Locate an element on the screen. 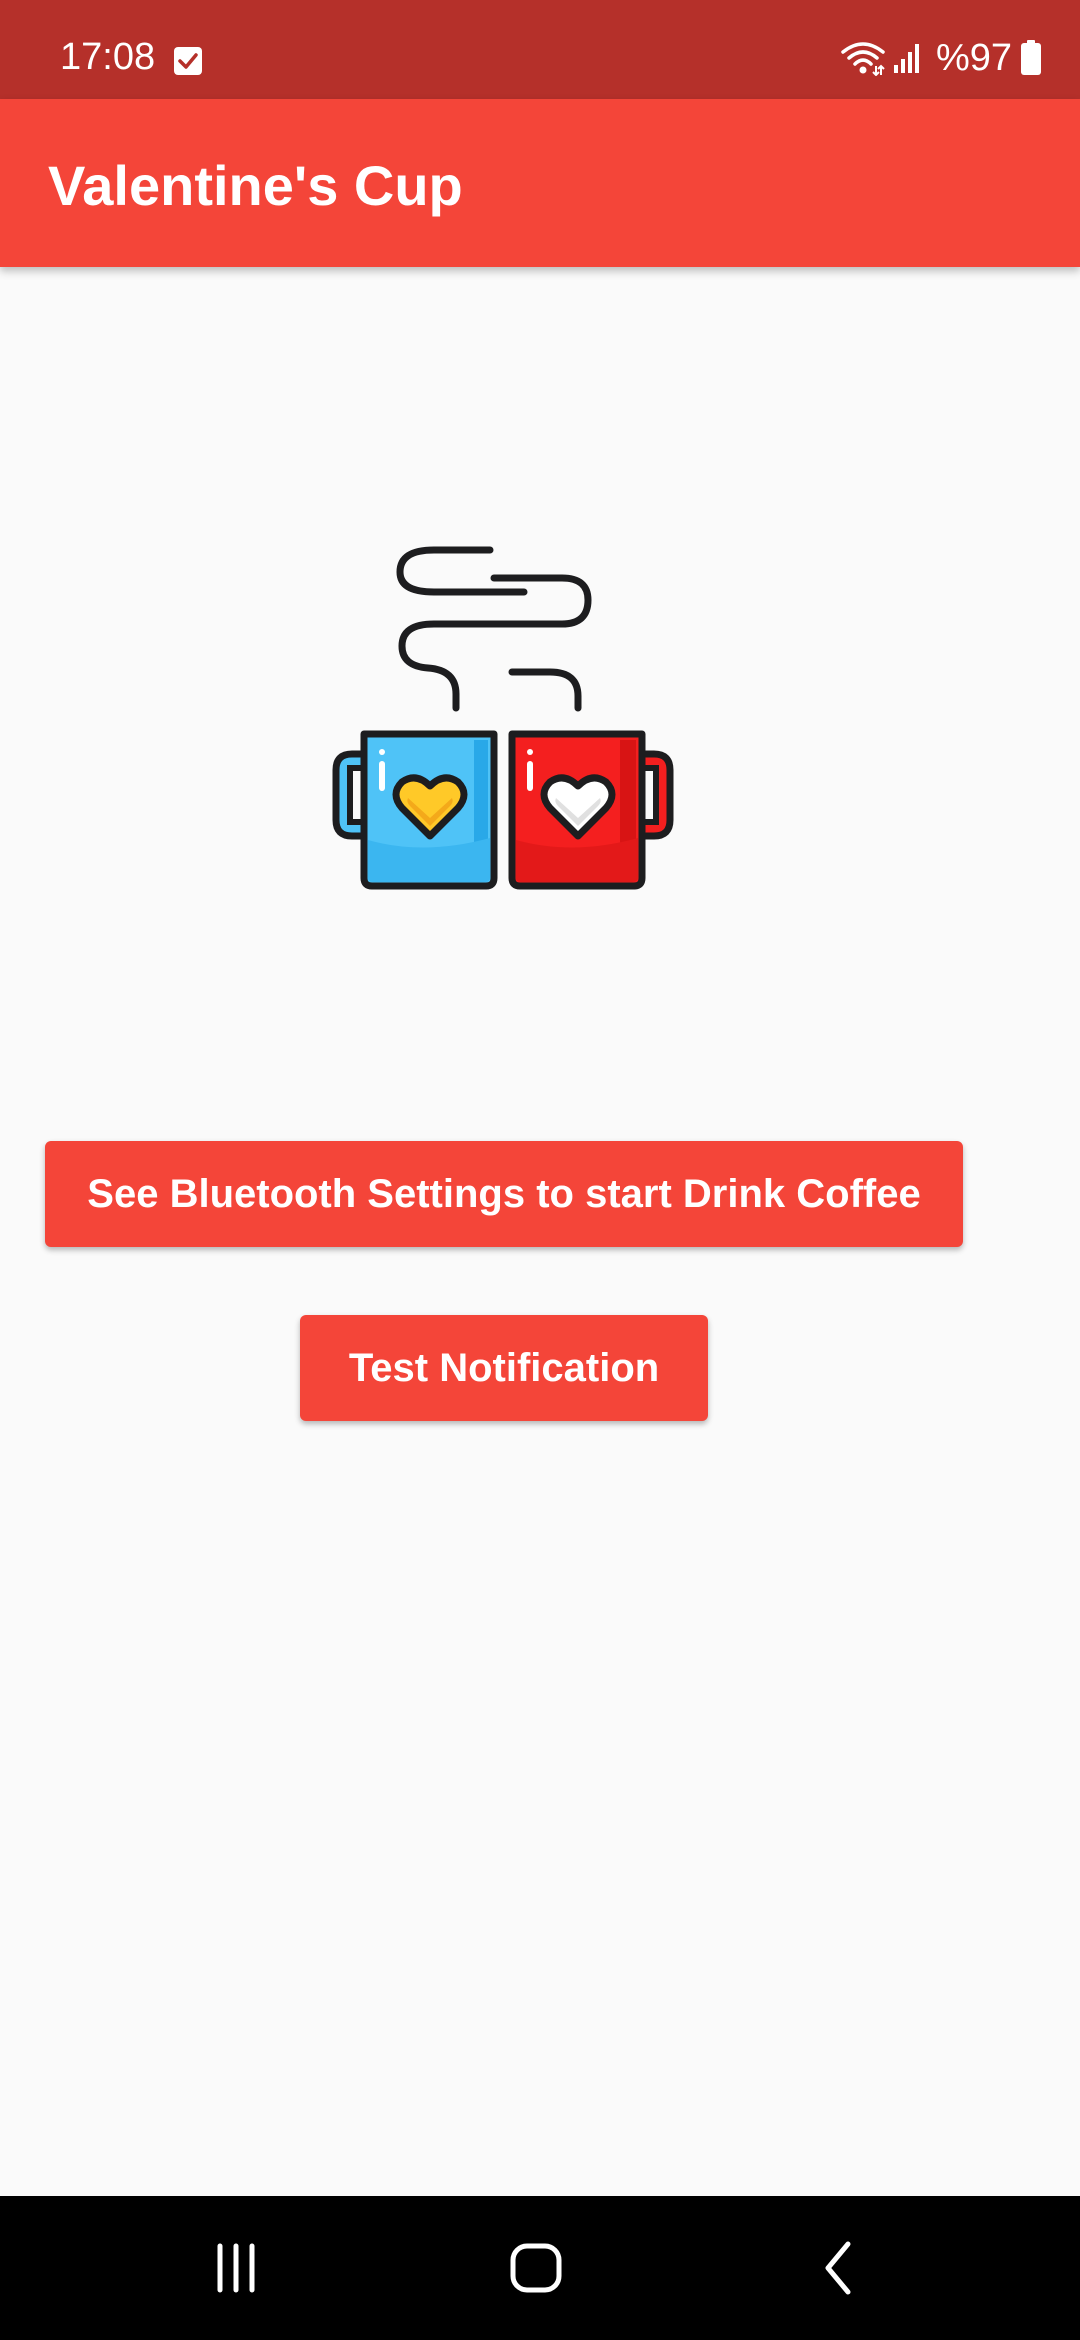 The width and height of the screenshot is (1080, 2340). navigation-bar is located at coordinates (540, 2268).